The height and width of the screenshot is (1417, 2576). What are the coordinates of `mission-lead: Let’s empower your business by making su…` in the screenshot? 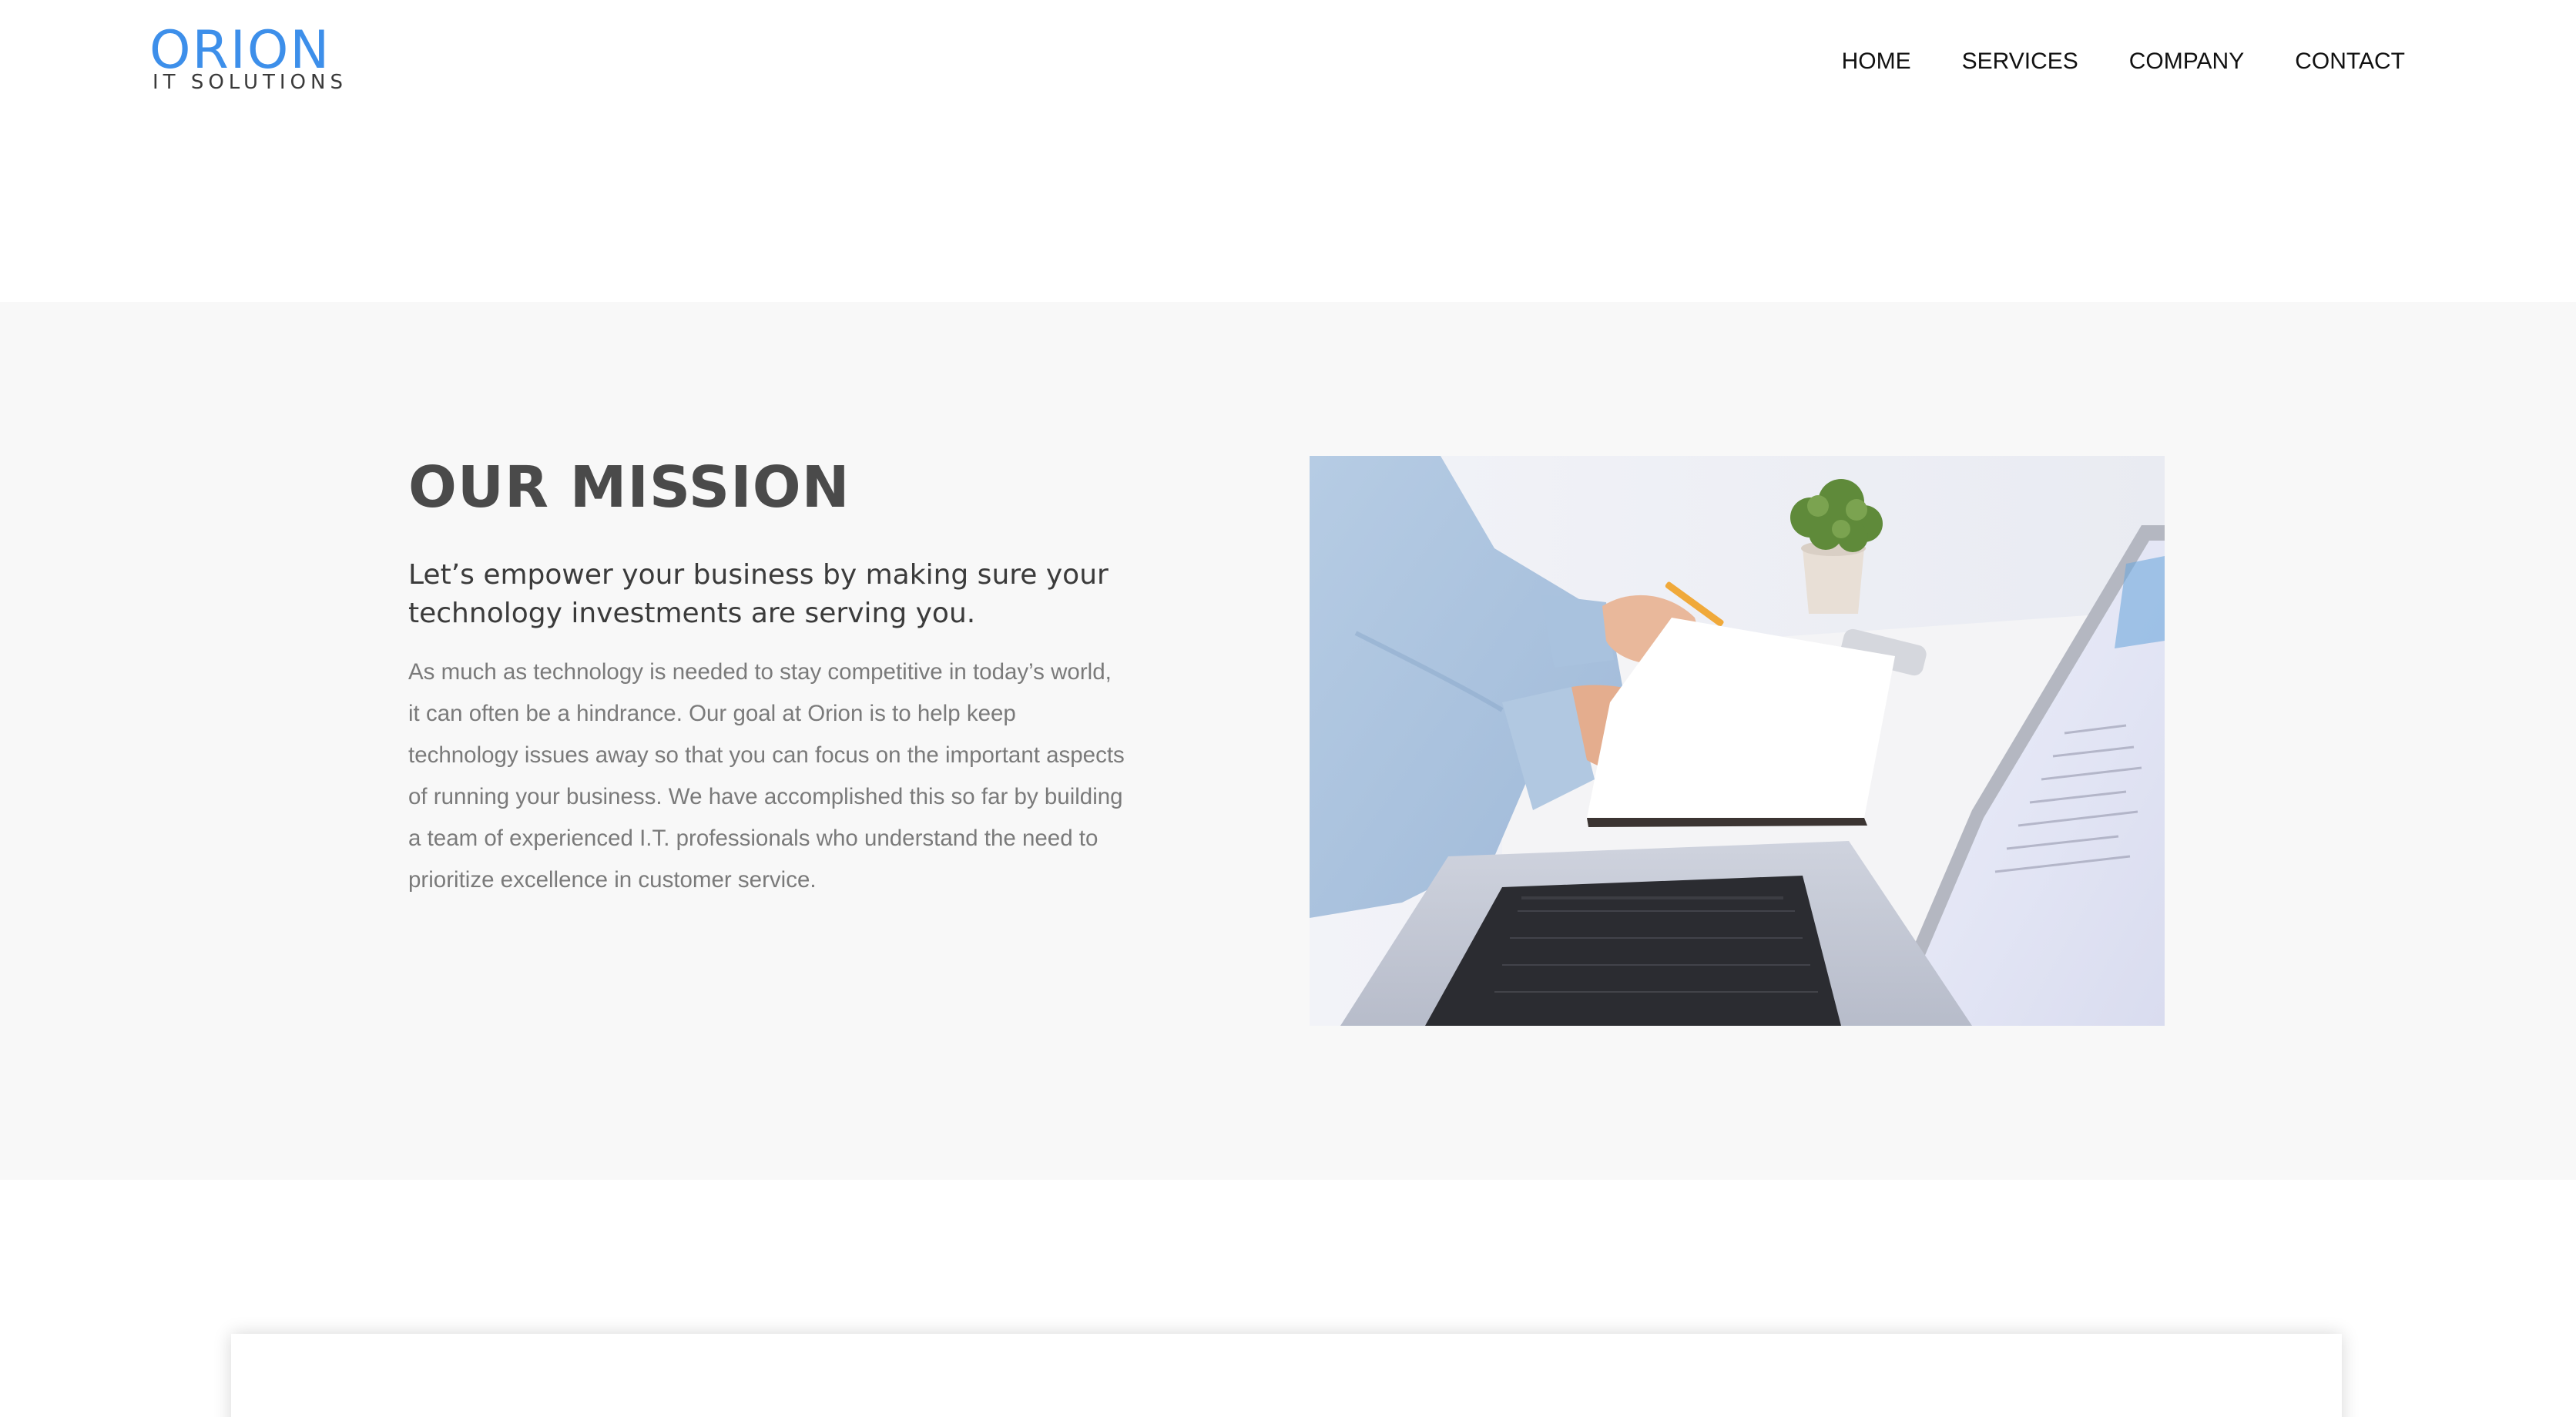 It's located at (758, 594).